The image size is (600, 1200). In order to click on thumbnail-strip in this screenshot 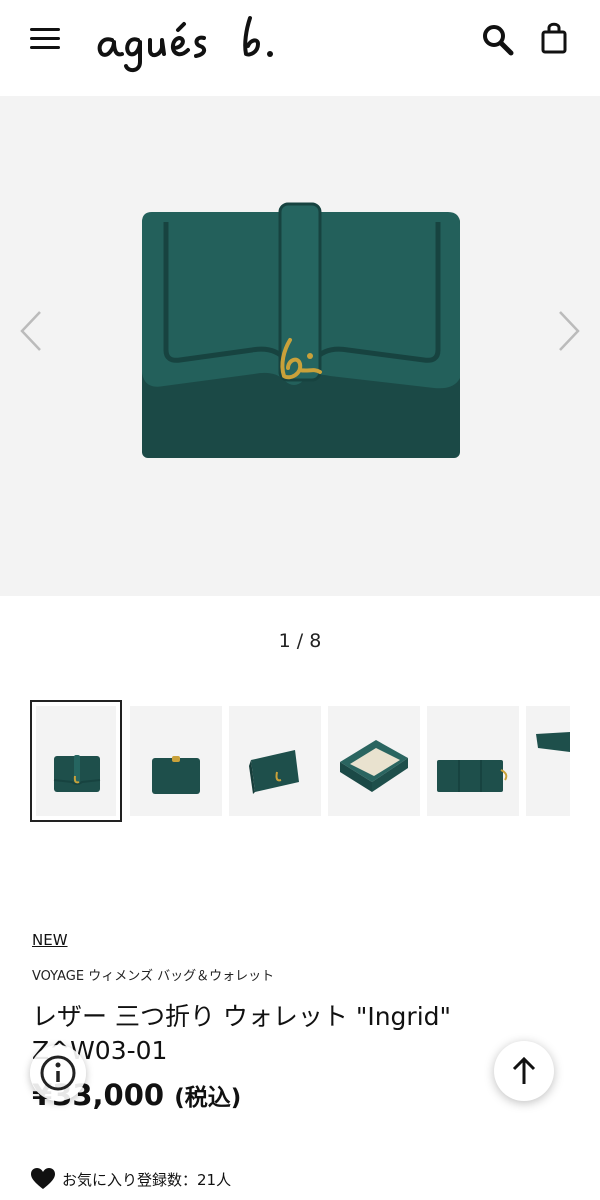, I will do `click(300, 761)`.